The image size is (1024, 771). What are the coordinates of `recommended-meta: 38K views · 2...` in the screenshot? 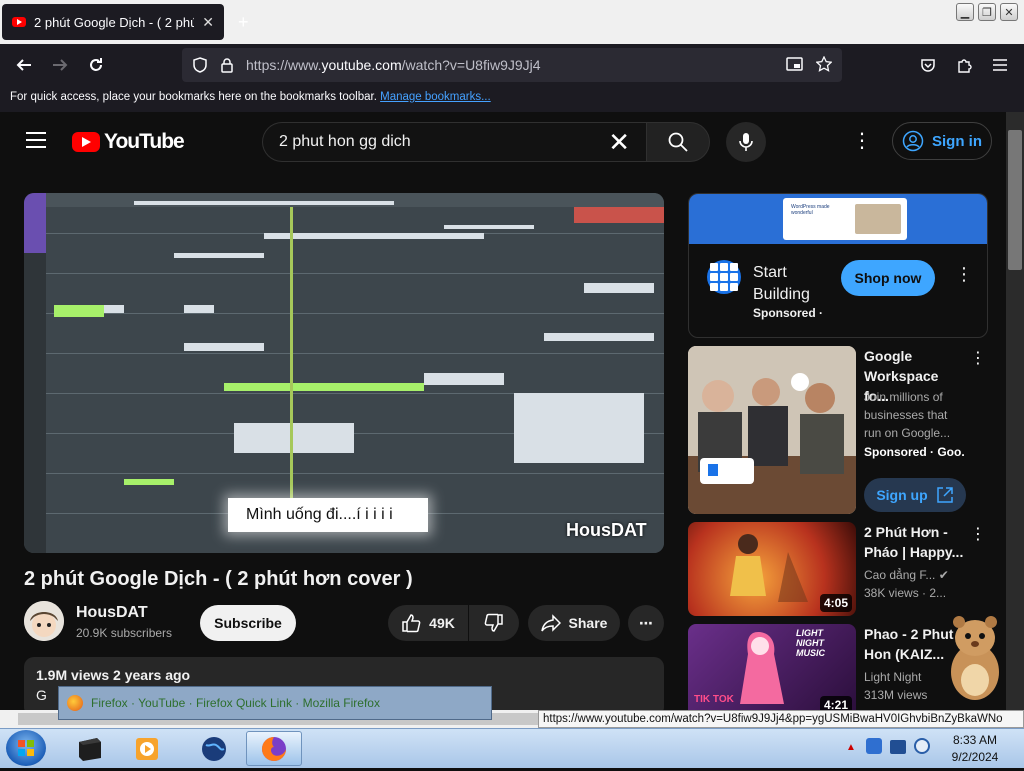 It's located at (905, 593).